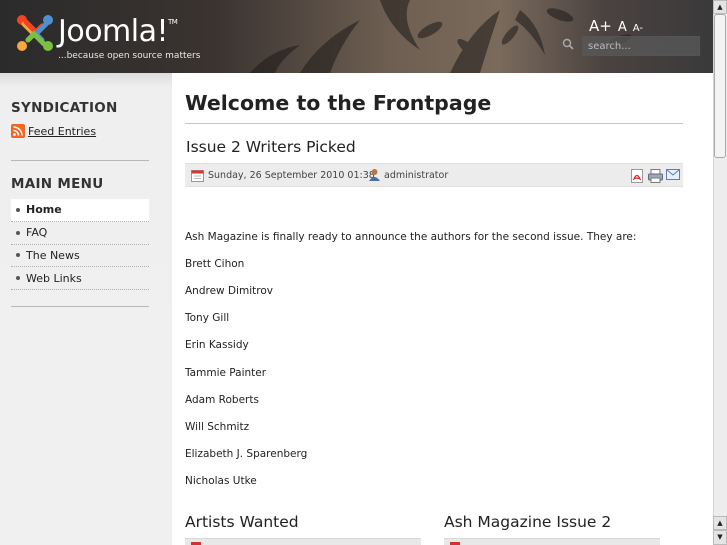 This screenshot has width=727, height=545. Describe the element at coordinates (616, 26) in the screenshot. I see `font-size-tools: A+ A A-` at that location.